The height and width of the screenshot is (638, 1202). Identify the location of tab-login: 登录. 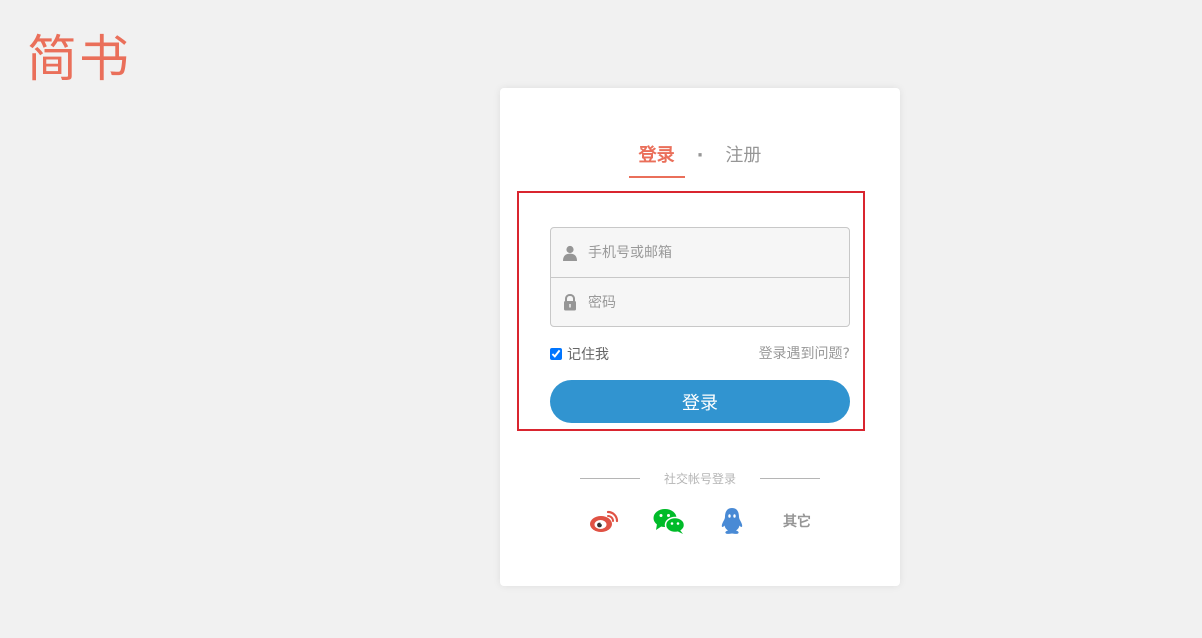
(656, 161).